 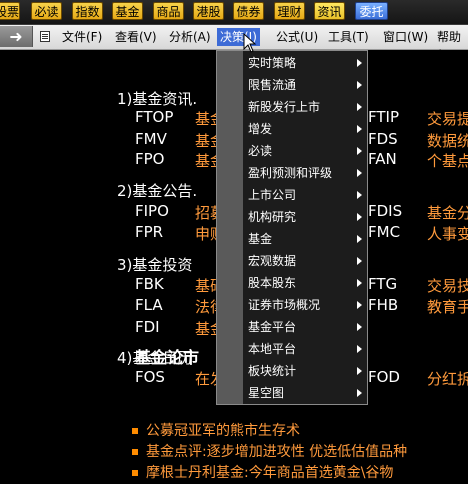 I want to click on code-link: FMV, so click(x=151, y=139).